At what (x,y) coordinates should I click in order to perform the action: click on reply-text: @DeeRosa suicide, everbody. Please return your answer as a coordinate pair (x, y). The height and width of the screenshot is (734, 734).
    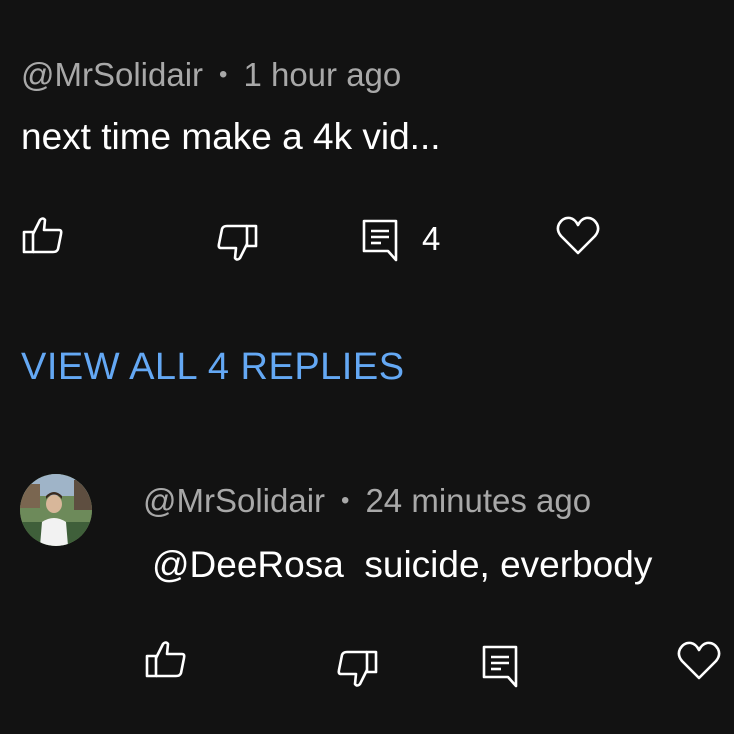
    Looking at the image, I should click on (402, 565).